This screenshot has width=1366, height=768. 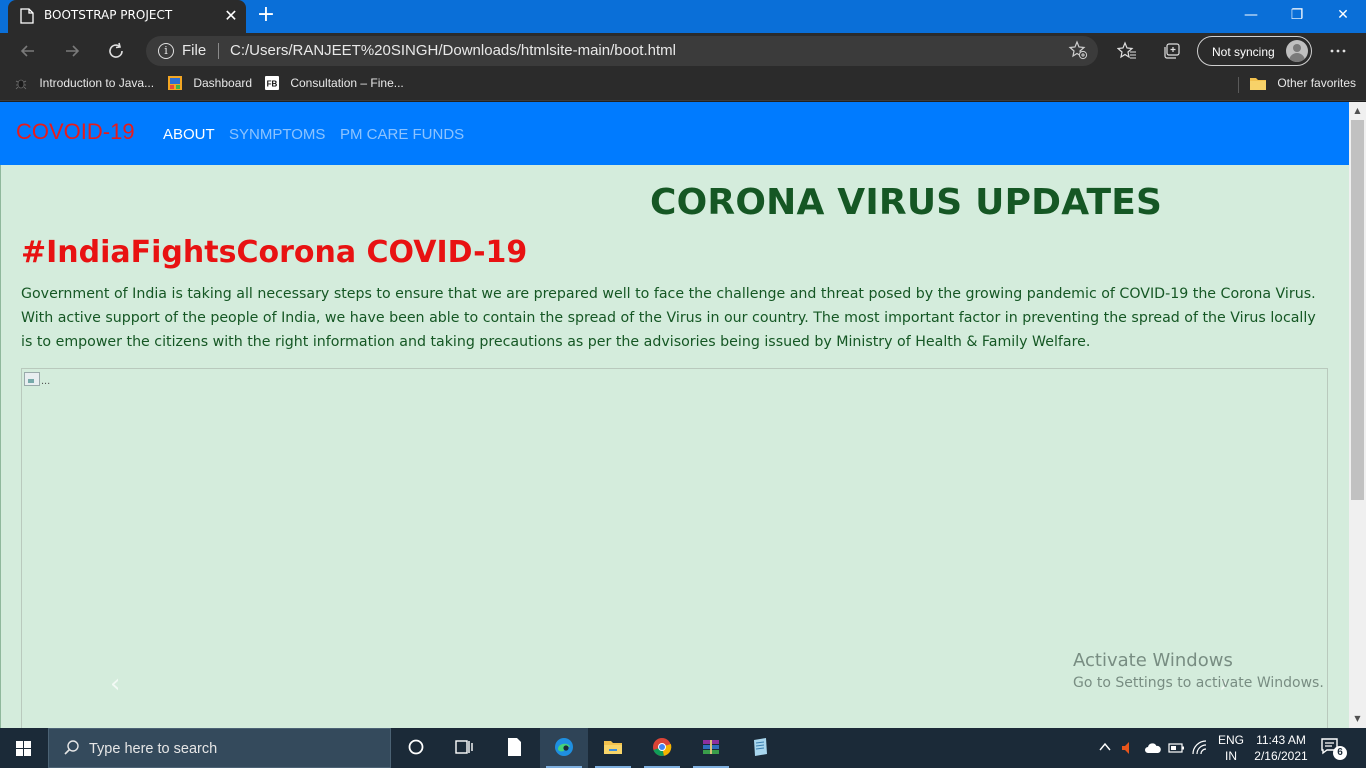 What do you see at coordinates (1231, 748) in the screenshot?
I see `input-language-indicator: ENG IN` at bounding box center [1231, 748].